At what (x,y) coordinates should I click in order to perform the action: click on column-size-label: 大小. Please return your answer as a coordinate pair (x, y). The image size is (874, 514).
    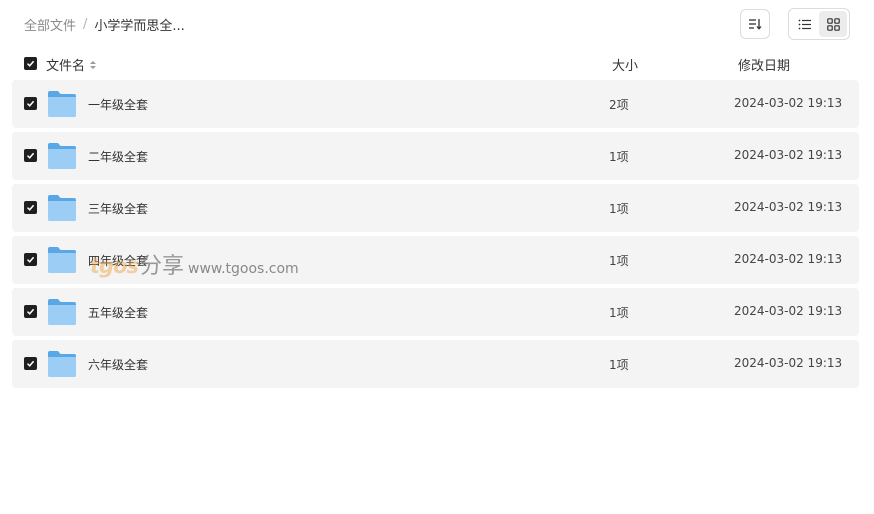
    Looking at the image, I should click on (625, 66).